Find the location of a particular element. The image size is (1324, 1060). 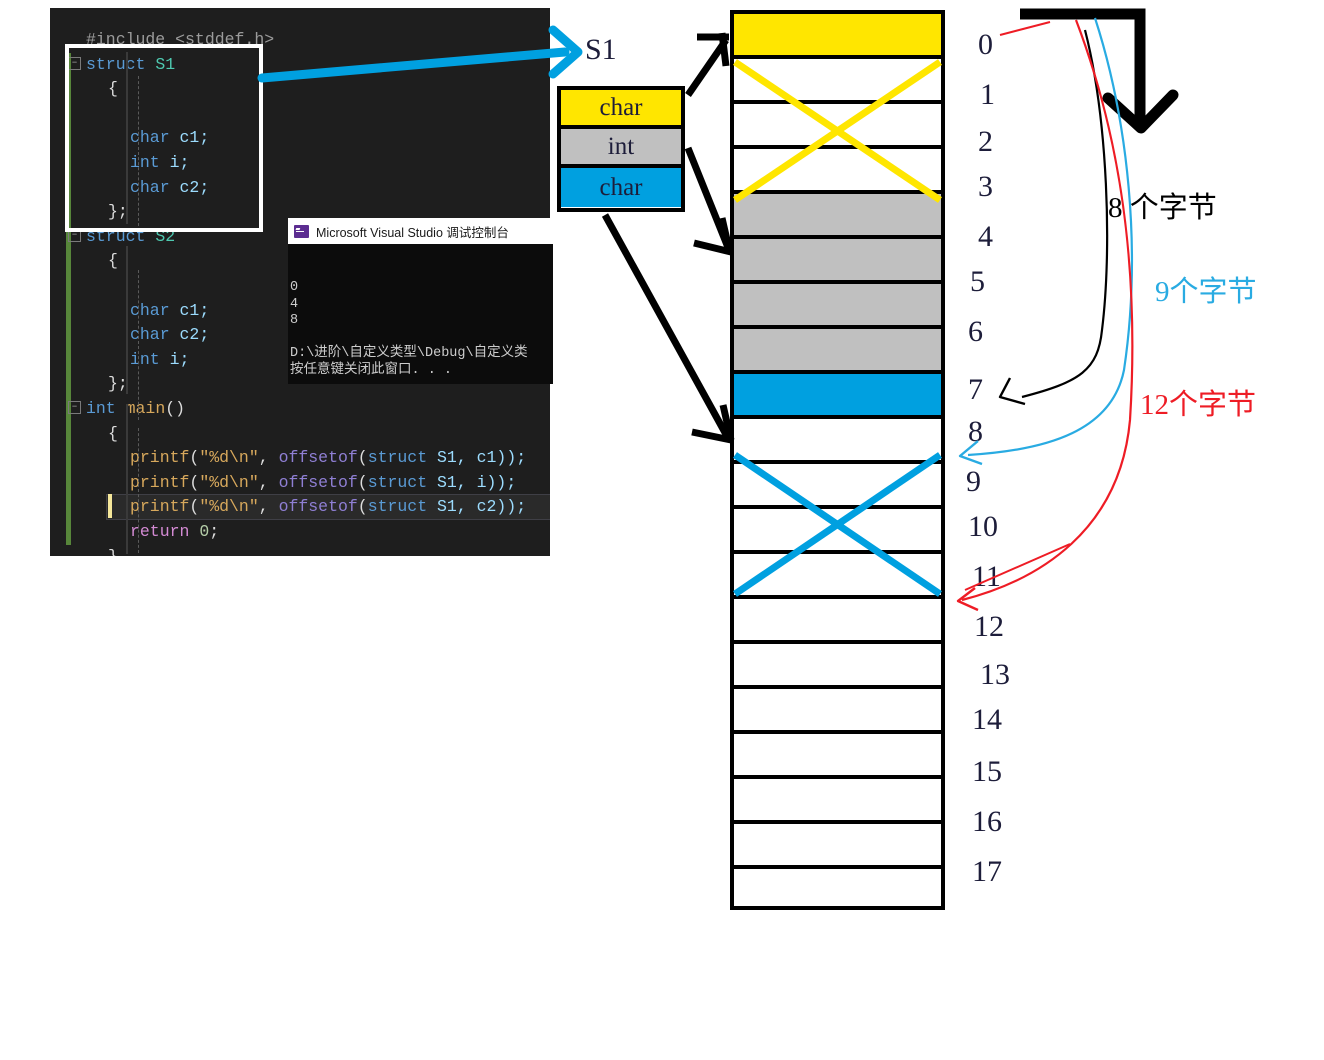

memory-index-17: 17 is located at coordinates (987, 871).